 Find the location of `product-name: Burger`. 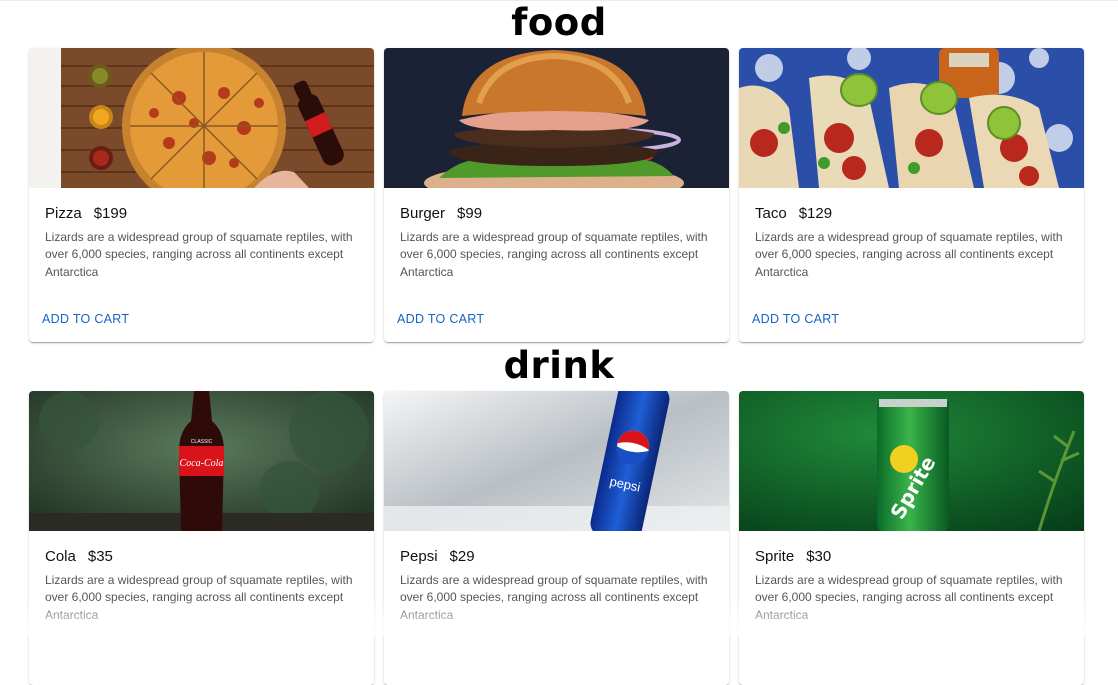

product-name: Burger is located at coordinates (423, 213).